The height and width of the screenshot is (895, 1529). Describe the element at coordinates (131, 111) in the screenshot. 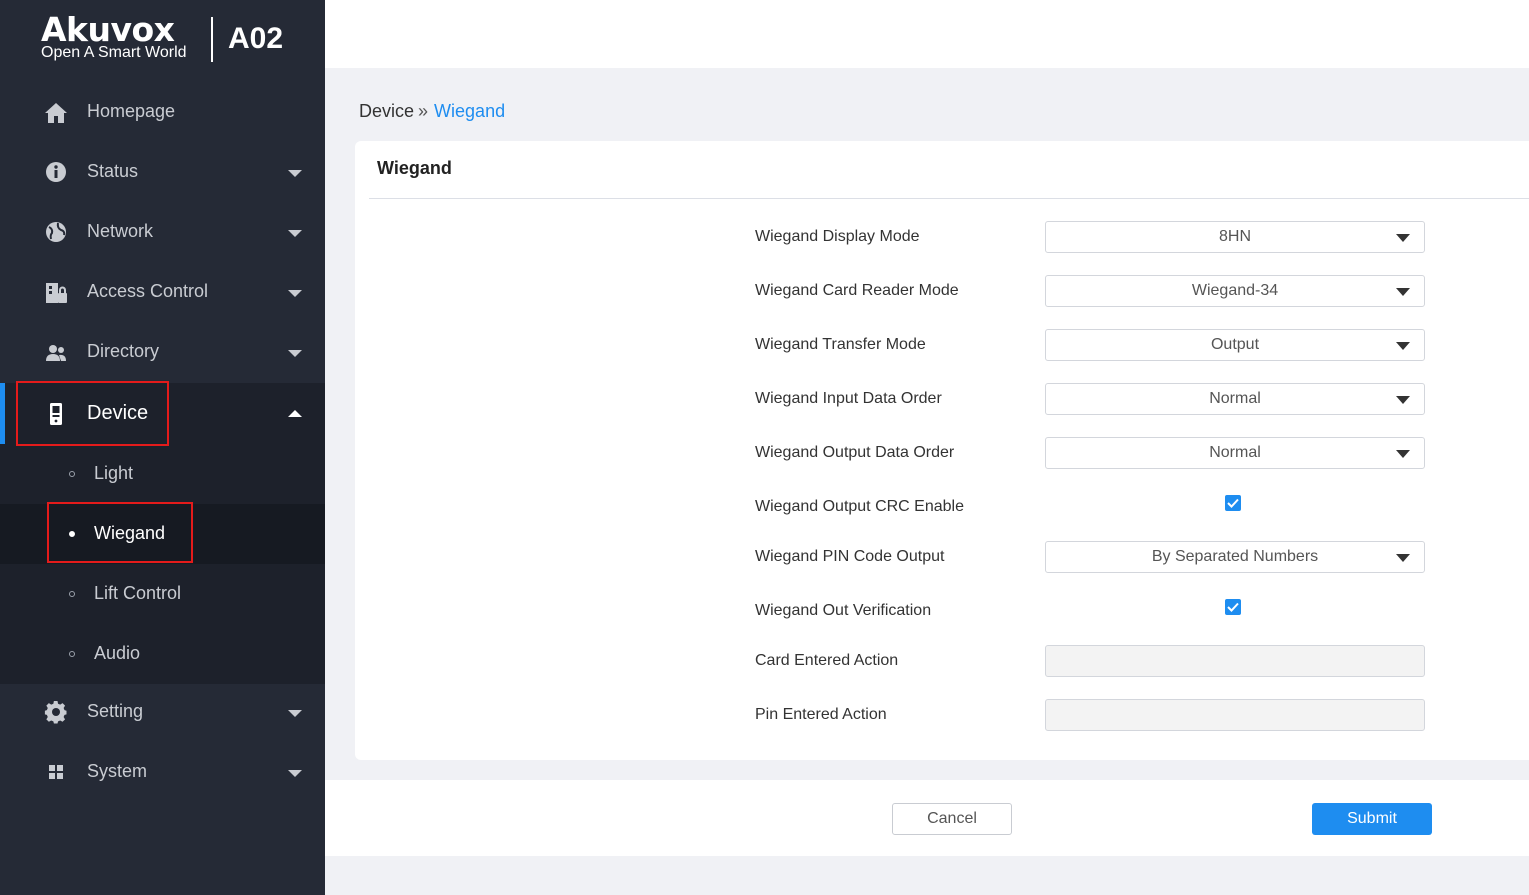

I see `sidebar-item-label: Homepage` at that location.